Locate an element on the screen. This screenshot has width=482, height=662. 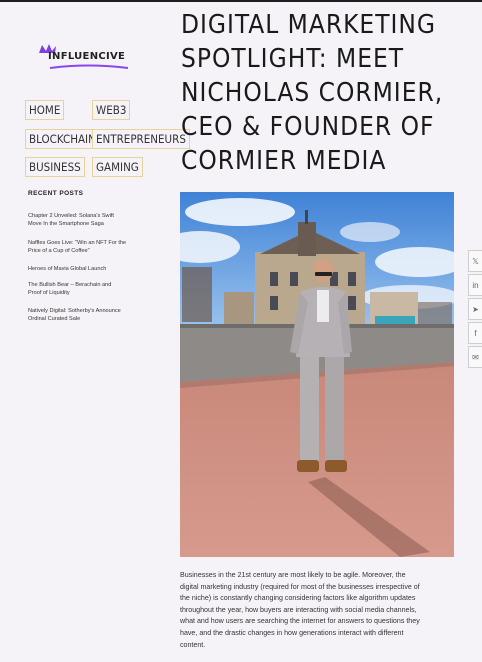
nav-home: HOME is located at coordinates (45, 110).